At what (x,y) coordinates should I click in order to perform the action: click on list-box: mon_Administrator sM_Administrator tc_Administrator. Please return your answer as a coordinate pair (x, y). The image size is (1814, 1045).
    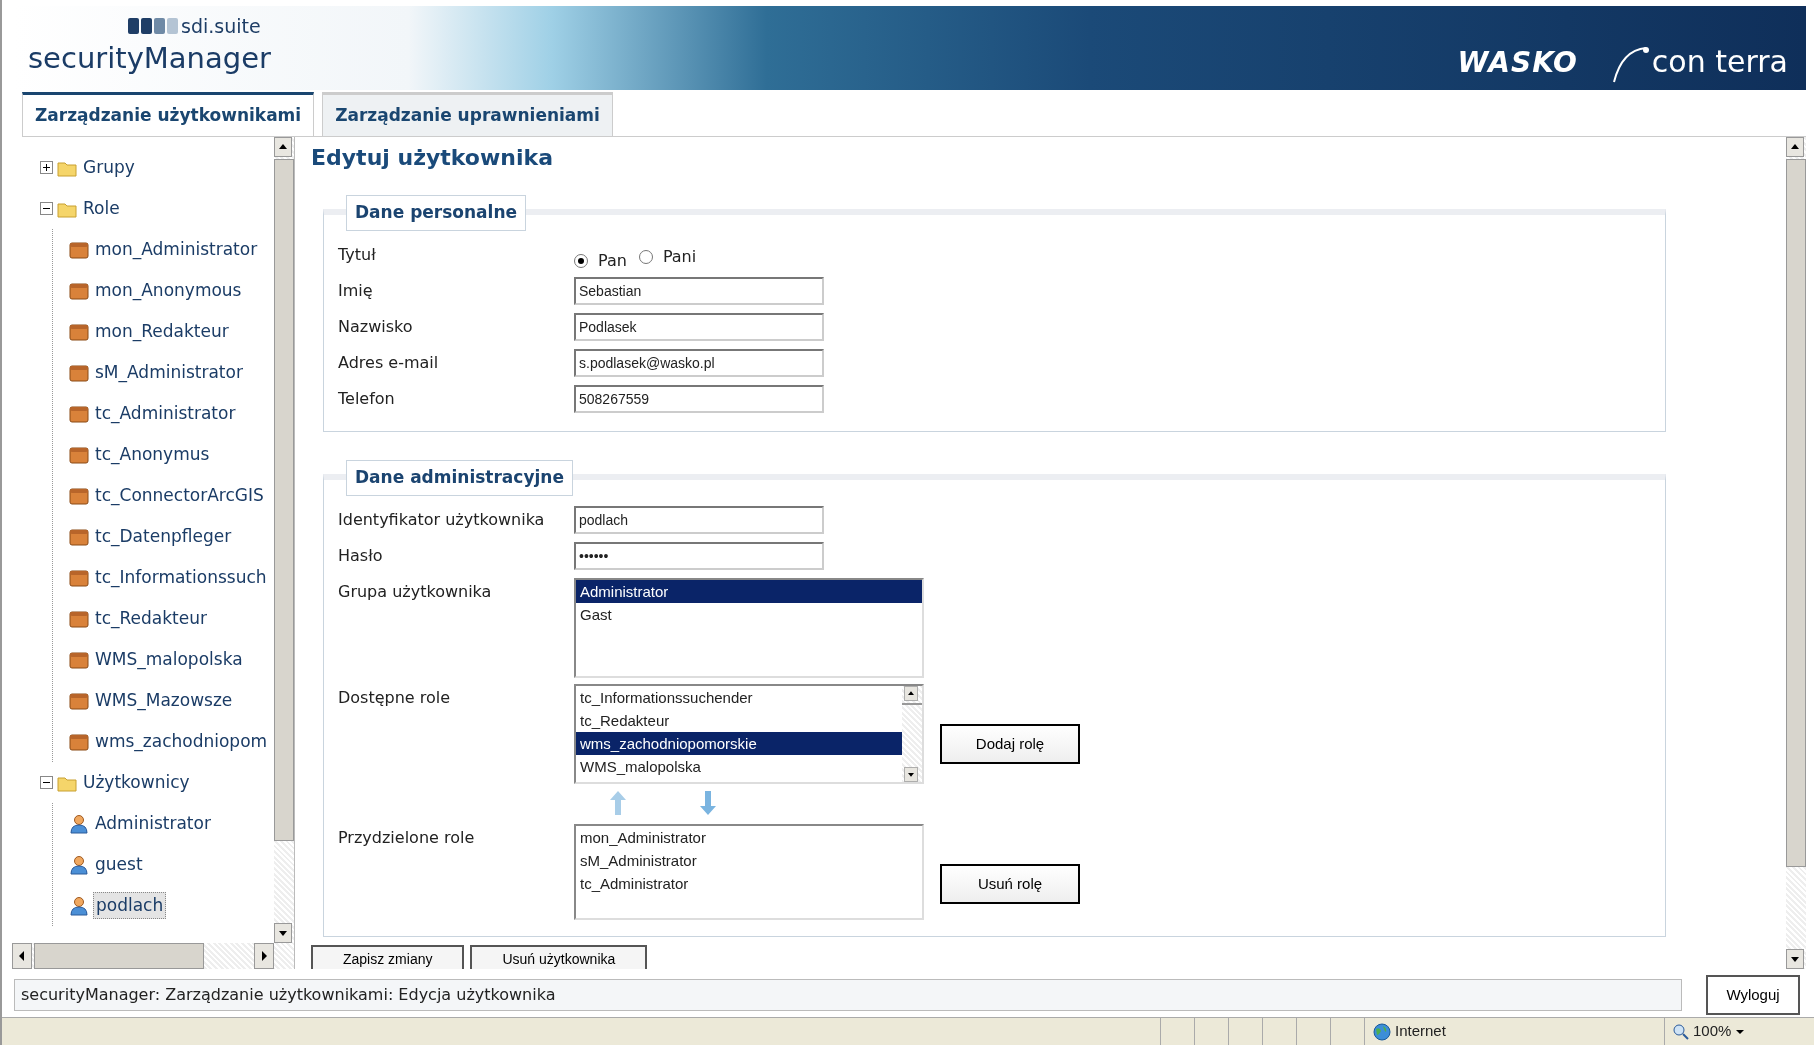
    Looking at the image, I should click on (749, 872).